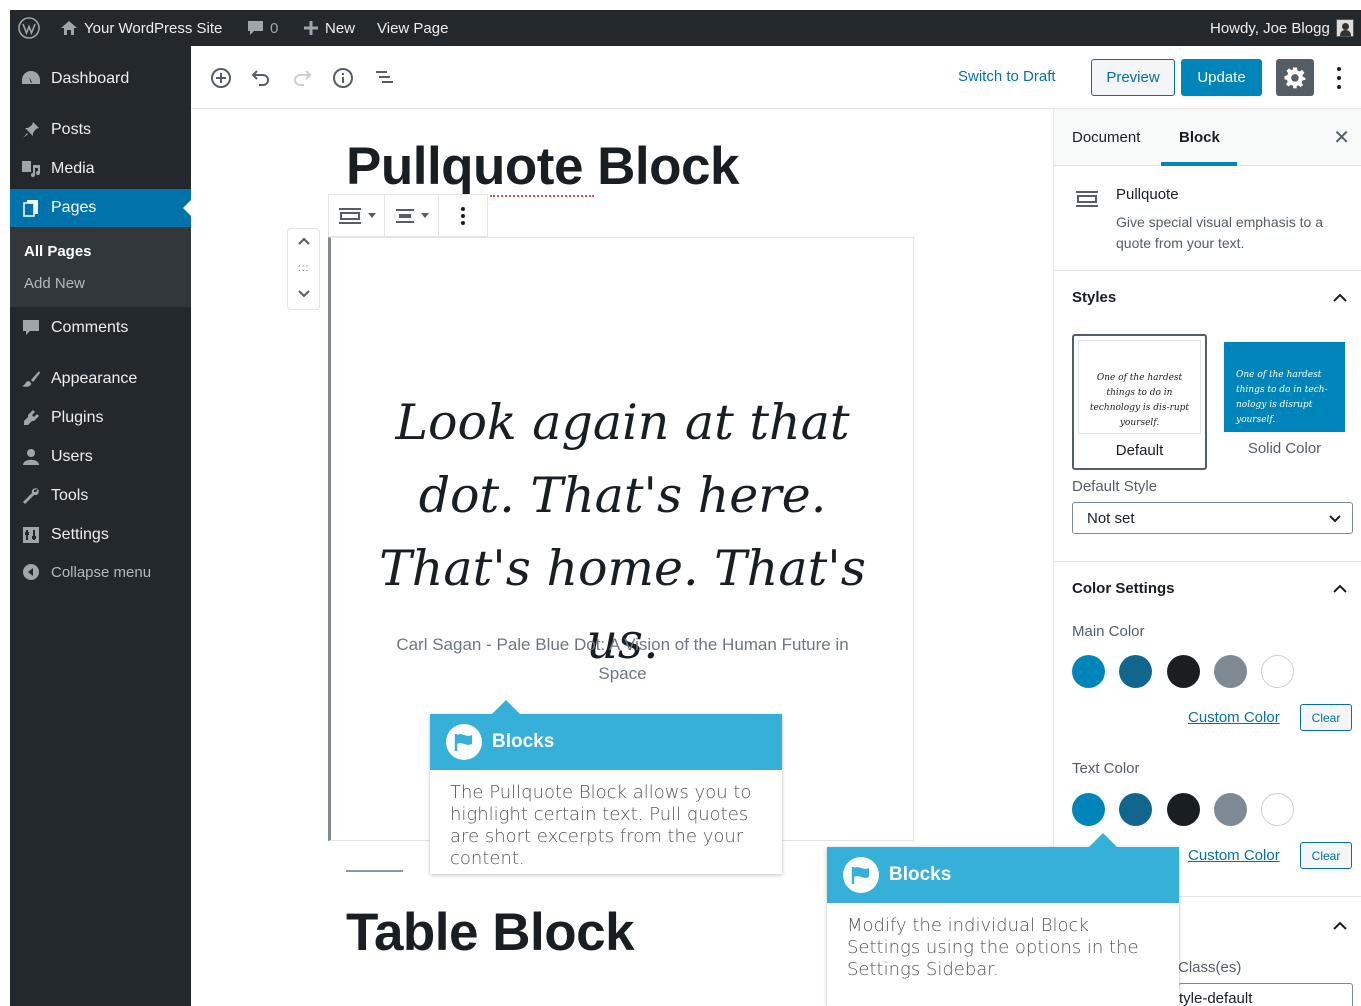  What do you see at coordinates (1230, 809) in the screenshot?
I see `text-color-swatch-gray` at bounding box center [1230, 809].